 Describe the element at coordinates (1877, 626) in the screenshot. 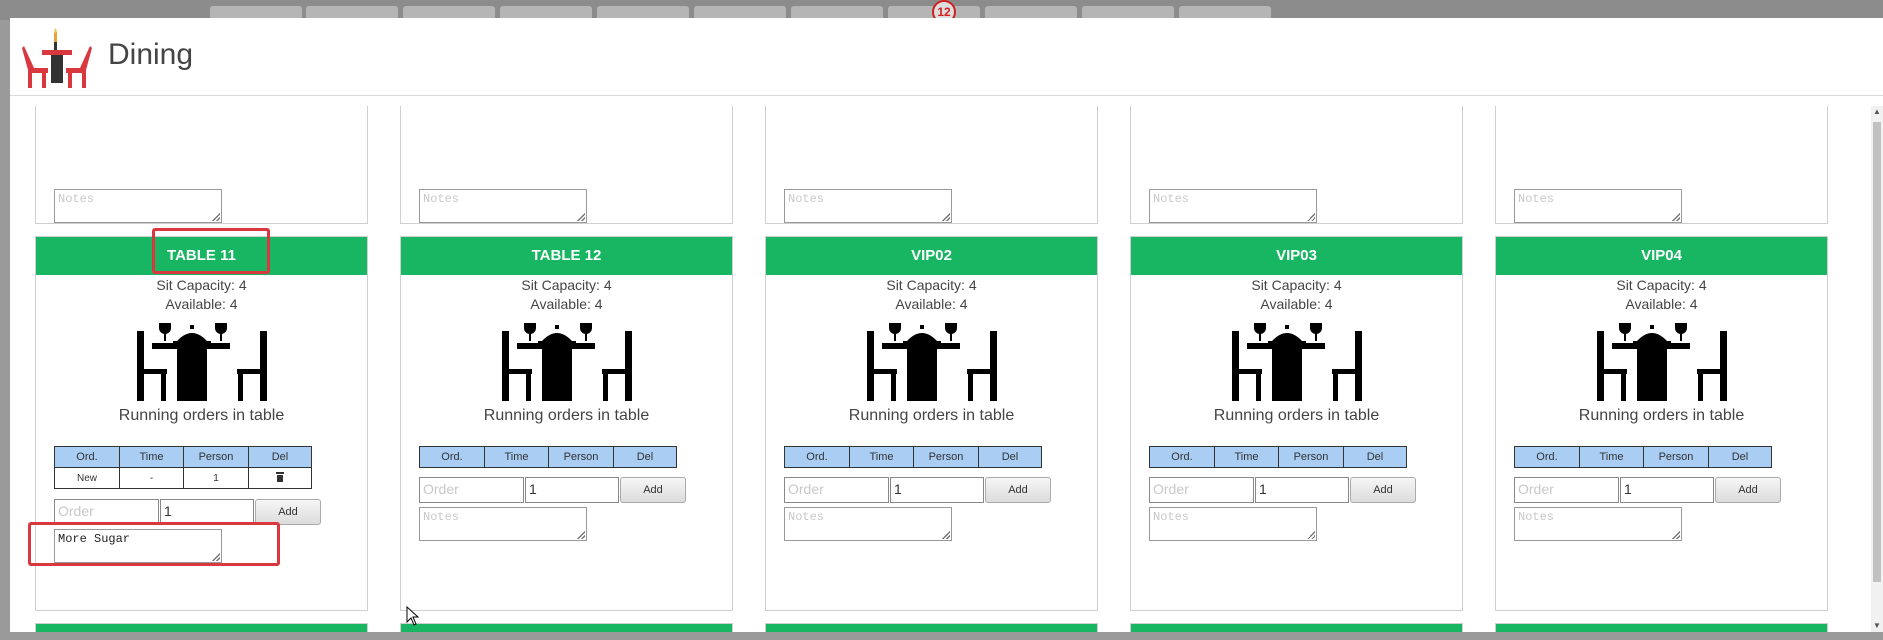

I see `scroll-down-icon: ▼` at that location.